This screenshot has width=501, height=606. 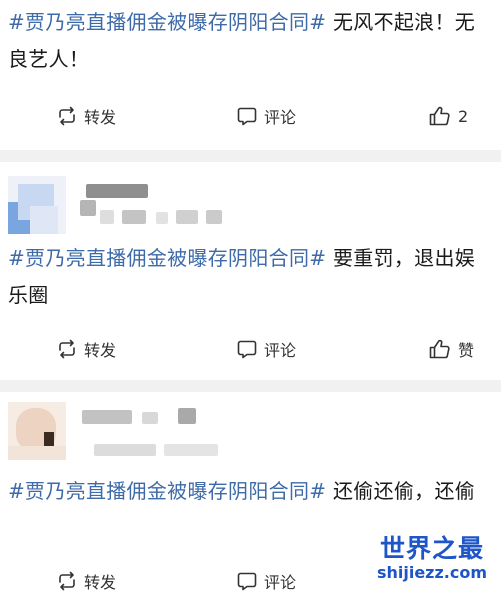 What do you see at coordinates (463, 116) in the screenshot?
I see `like-count: 2` at bounding box center [463, 116].